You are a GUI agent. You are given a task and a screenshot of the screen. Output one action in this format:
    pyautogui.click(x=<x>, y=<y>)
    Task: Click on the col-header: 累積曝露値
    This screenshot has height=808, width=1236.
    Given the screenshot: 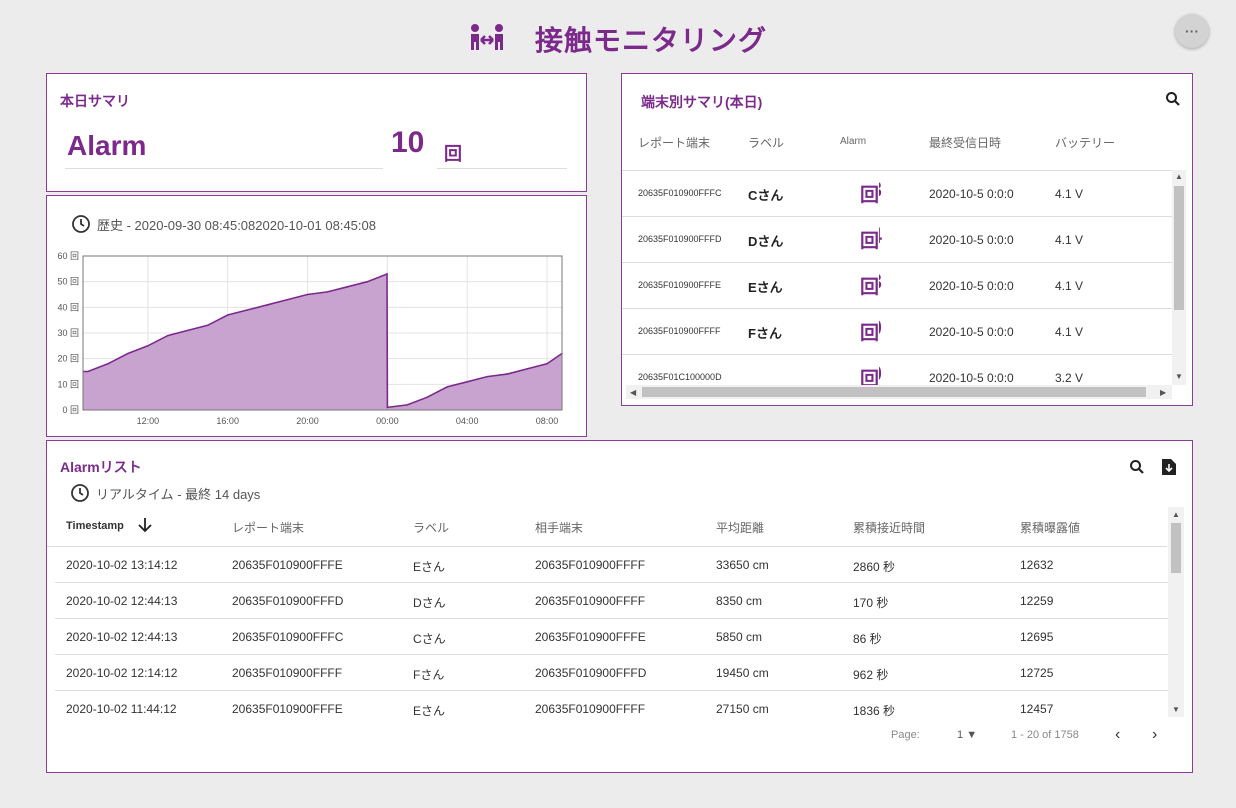 What is the action you would take?
    pyautogui.click(x=1050, y=527)
    